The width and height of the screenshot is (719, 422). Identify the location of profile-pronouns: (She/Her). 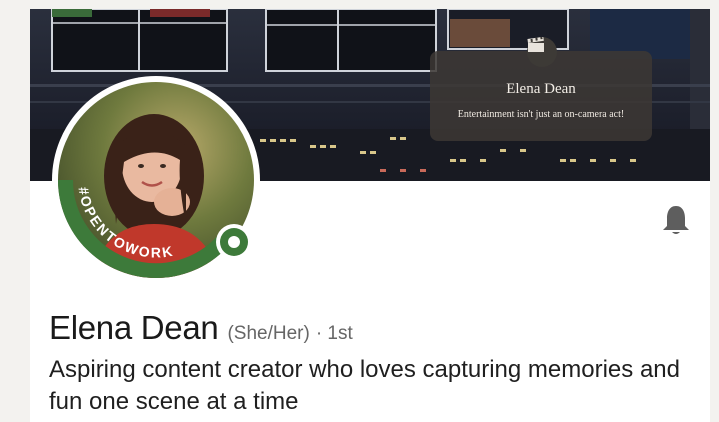
(268, 333).